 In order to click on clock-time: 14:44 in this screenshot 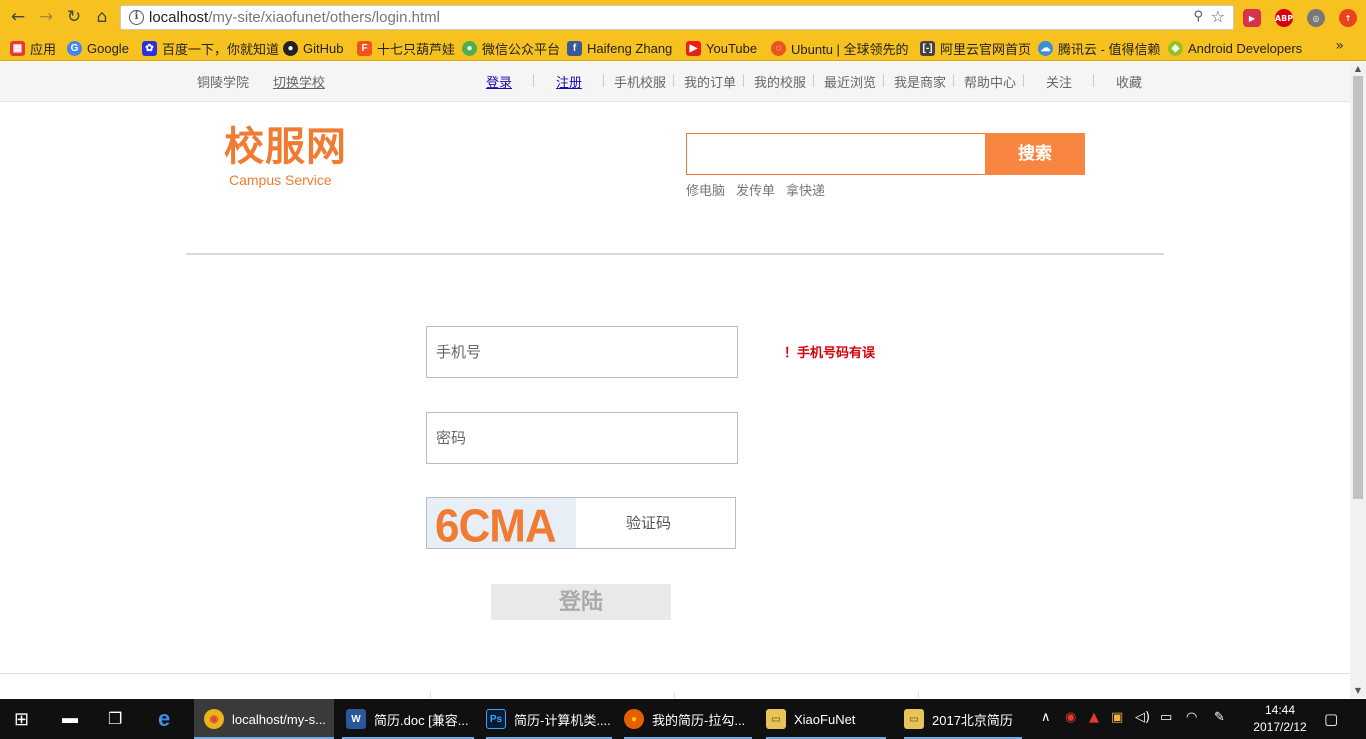, I will do `click(1280, 710)`.